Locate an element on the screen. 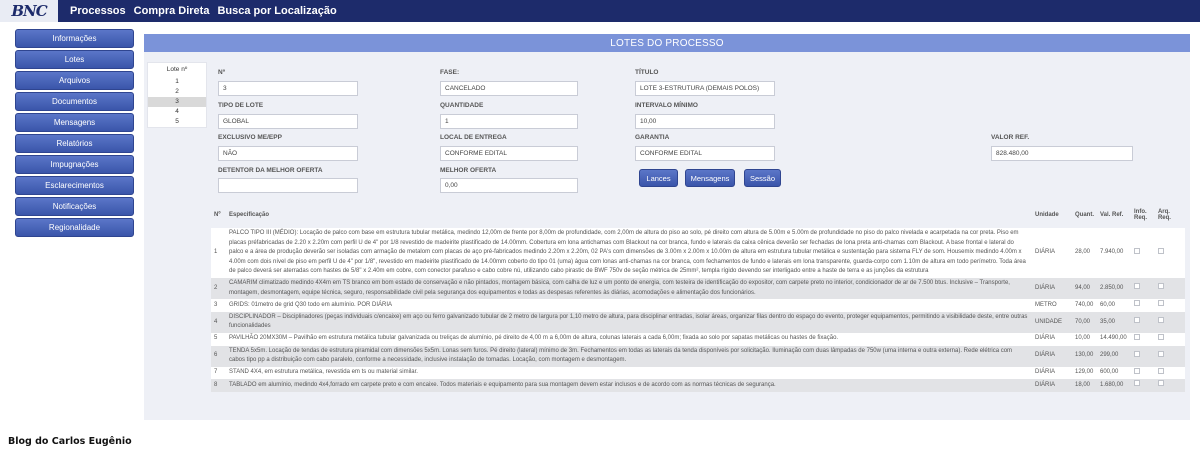 This screenshot has width=1200, height=457. local-entrega-field: CONFORME EDITAL is located at coordinates (509, 153).